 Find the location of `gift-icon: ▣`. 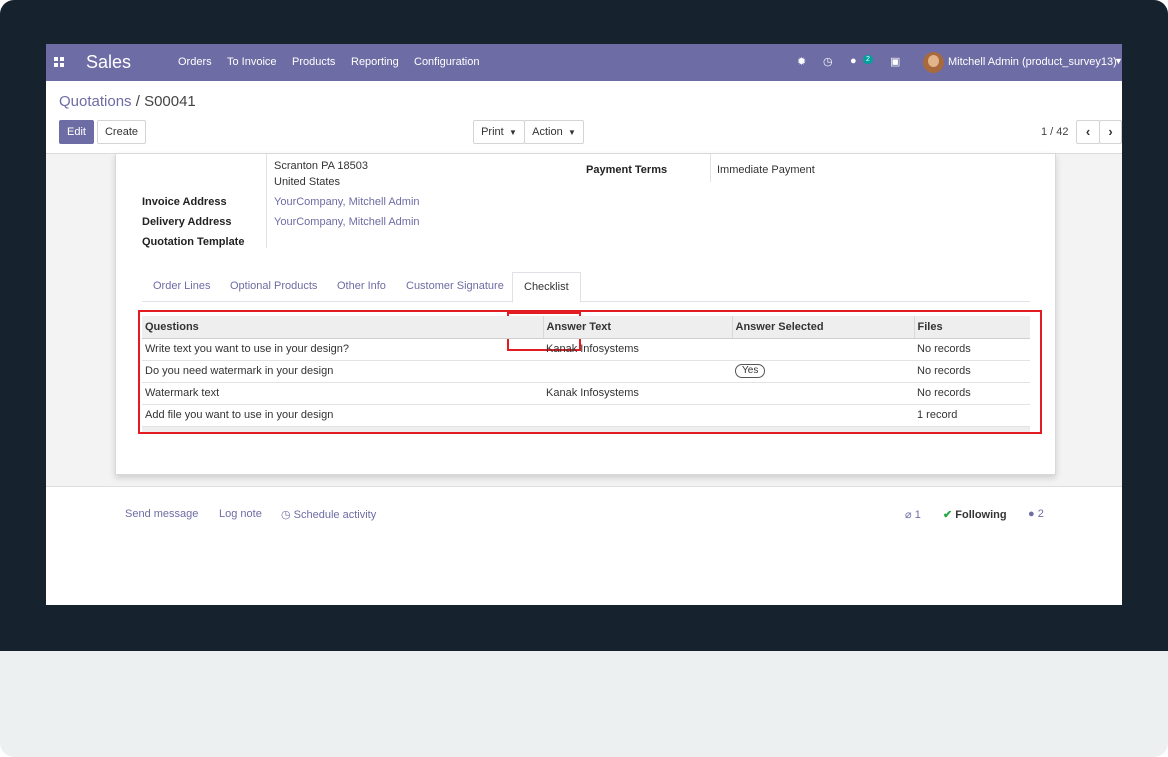

gift-icon: ▣ is located at coordinates (895, 61).